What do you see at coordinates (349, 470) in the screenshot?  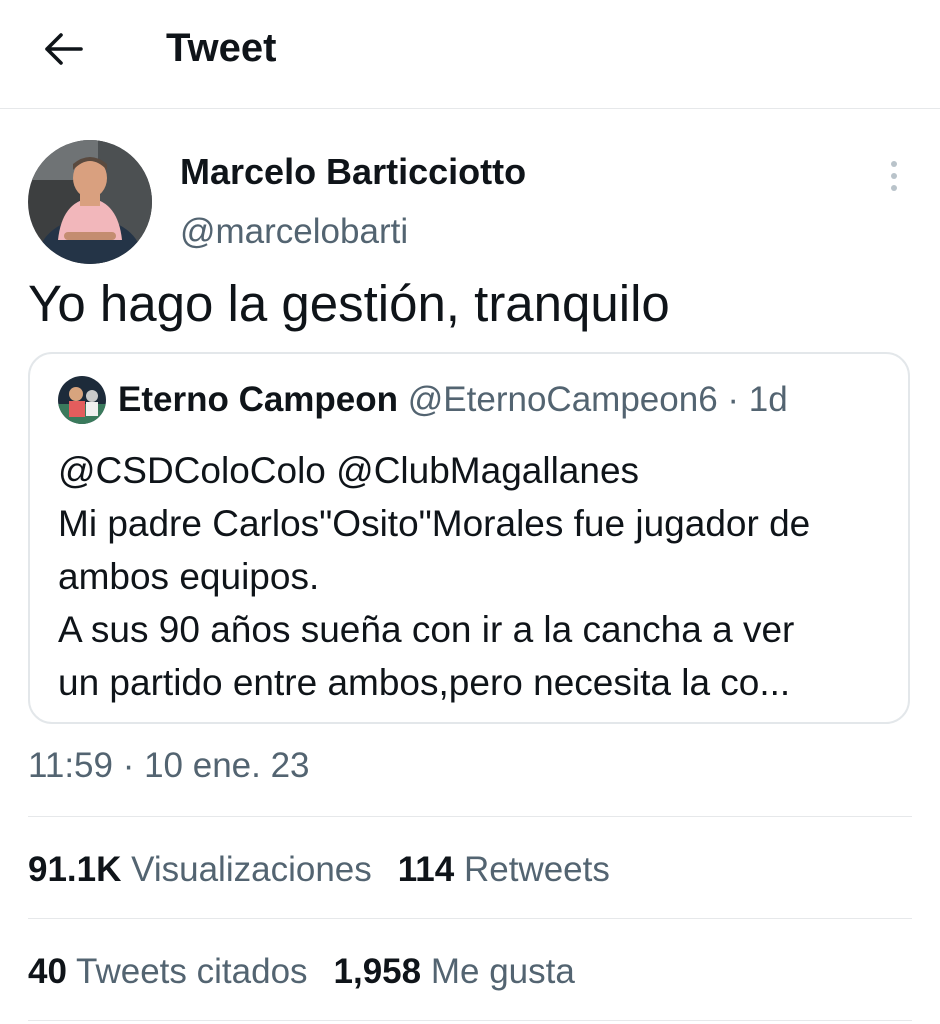 I see `quoted-text-line: @CSDColoColo @ClubMagallanes` at bounding box center [349, 470].